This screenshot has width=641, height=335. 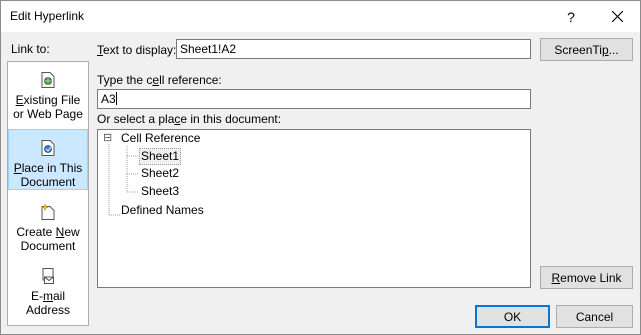 What do you see at coordinates (107, 138) in the screenshot?
I see `tree-expander-icon: ⊟` at bounding box center [107, 138].